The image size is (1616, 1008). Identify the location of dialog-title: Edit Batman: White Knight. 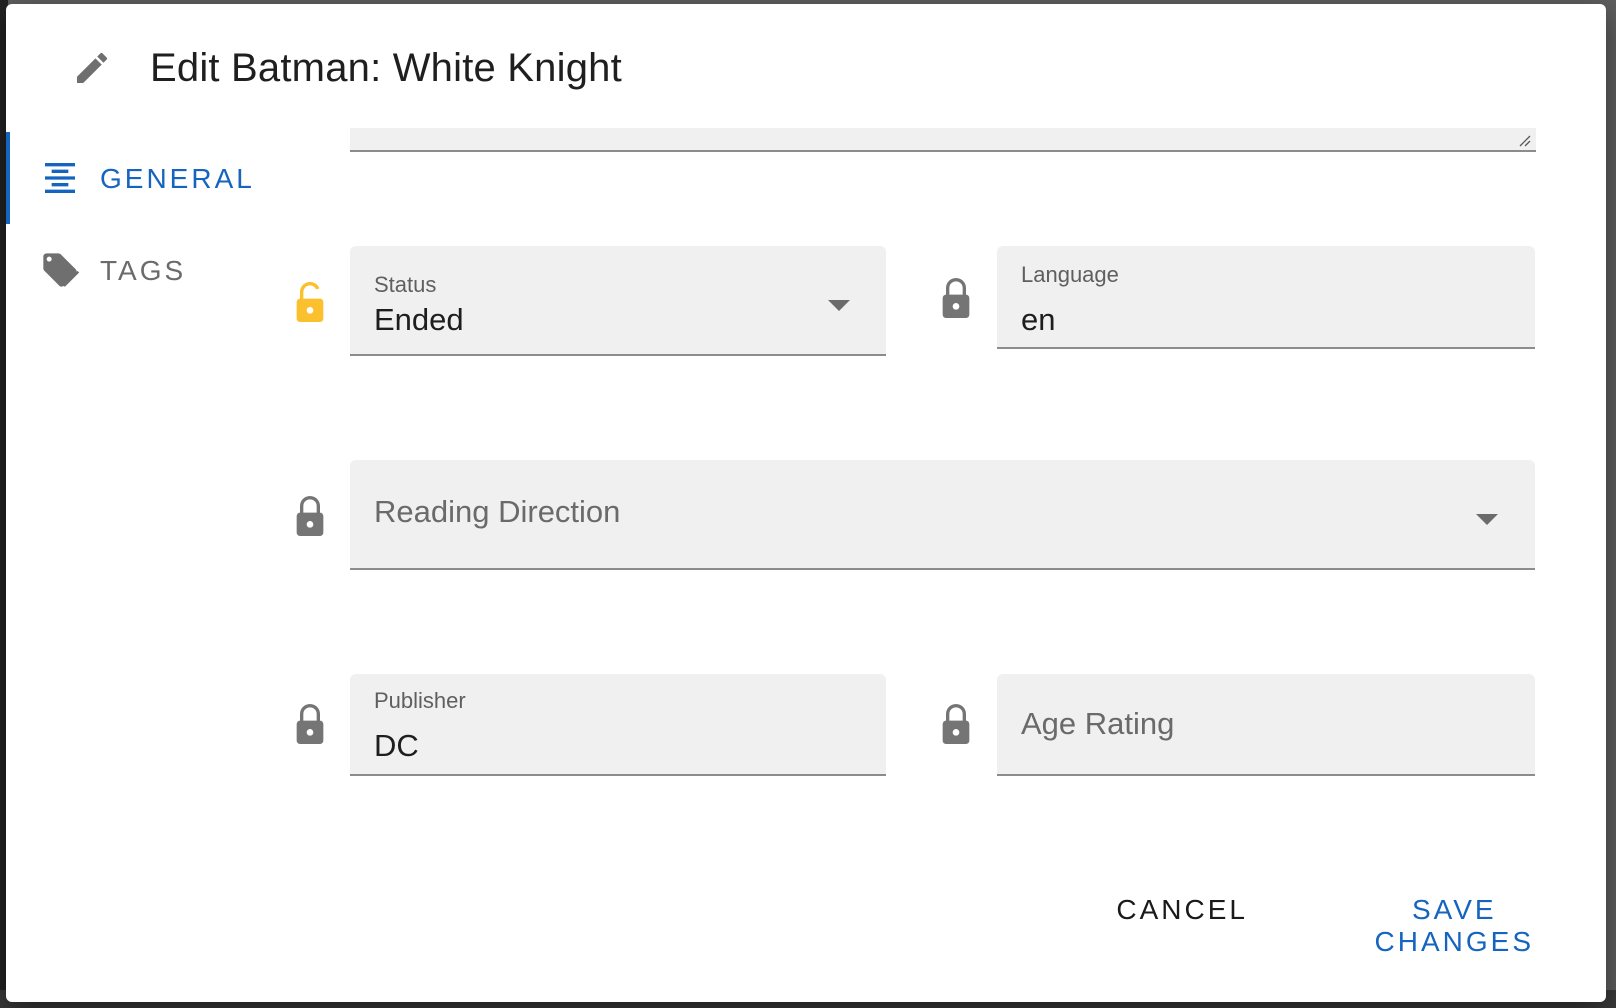
(386, 68).